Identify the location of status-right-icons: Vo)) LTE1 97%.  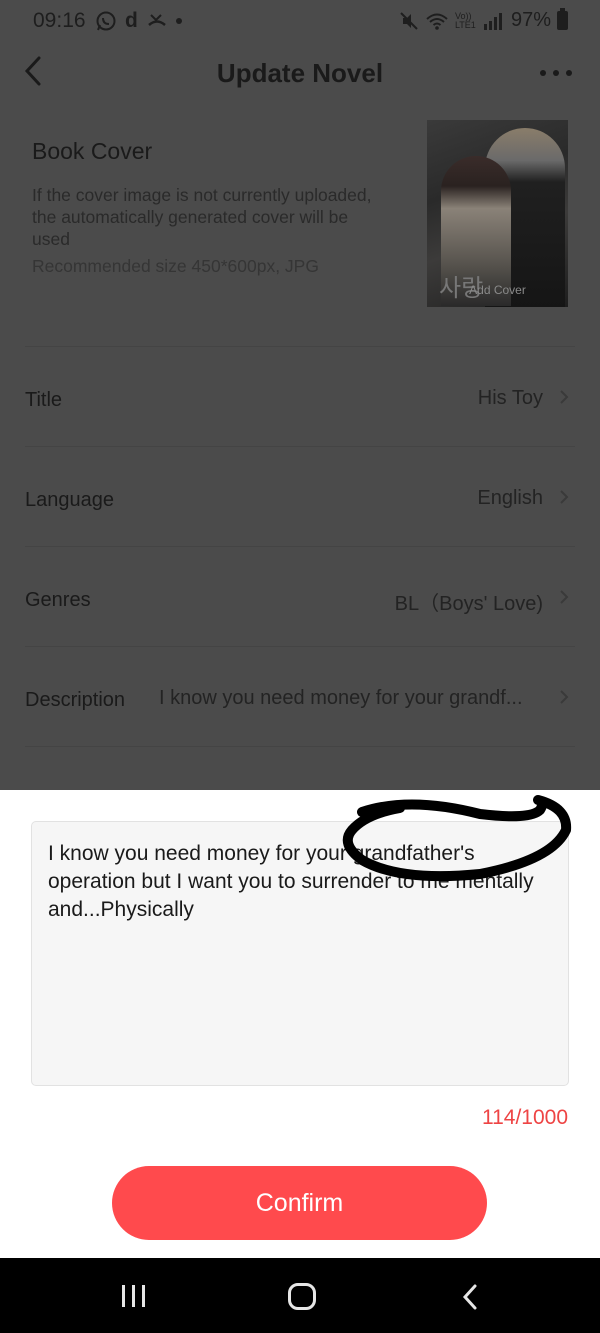
(483, 20).